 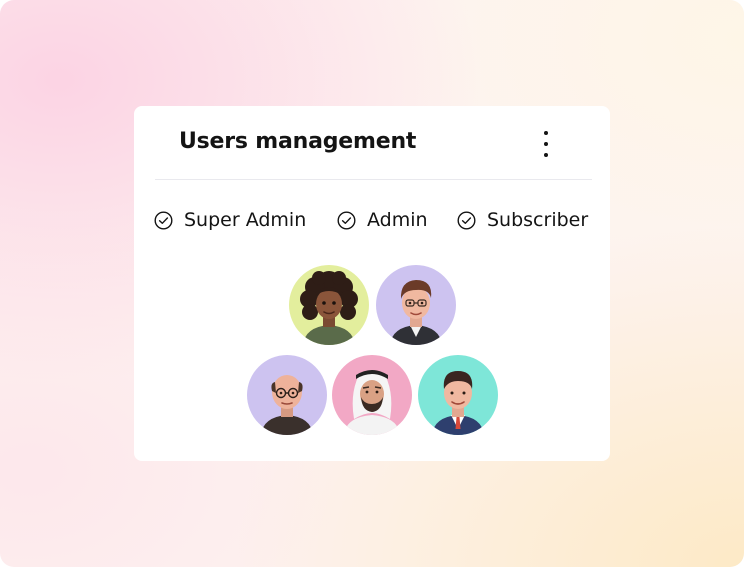 I want to click on role-label: Super Admin, so click(x=245, y=220).